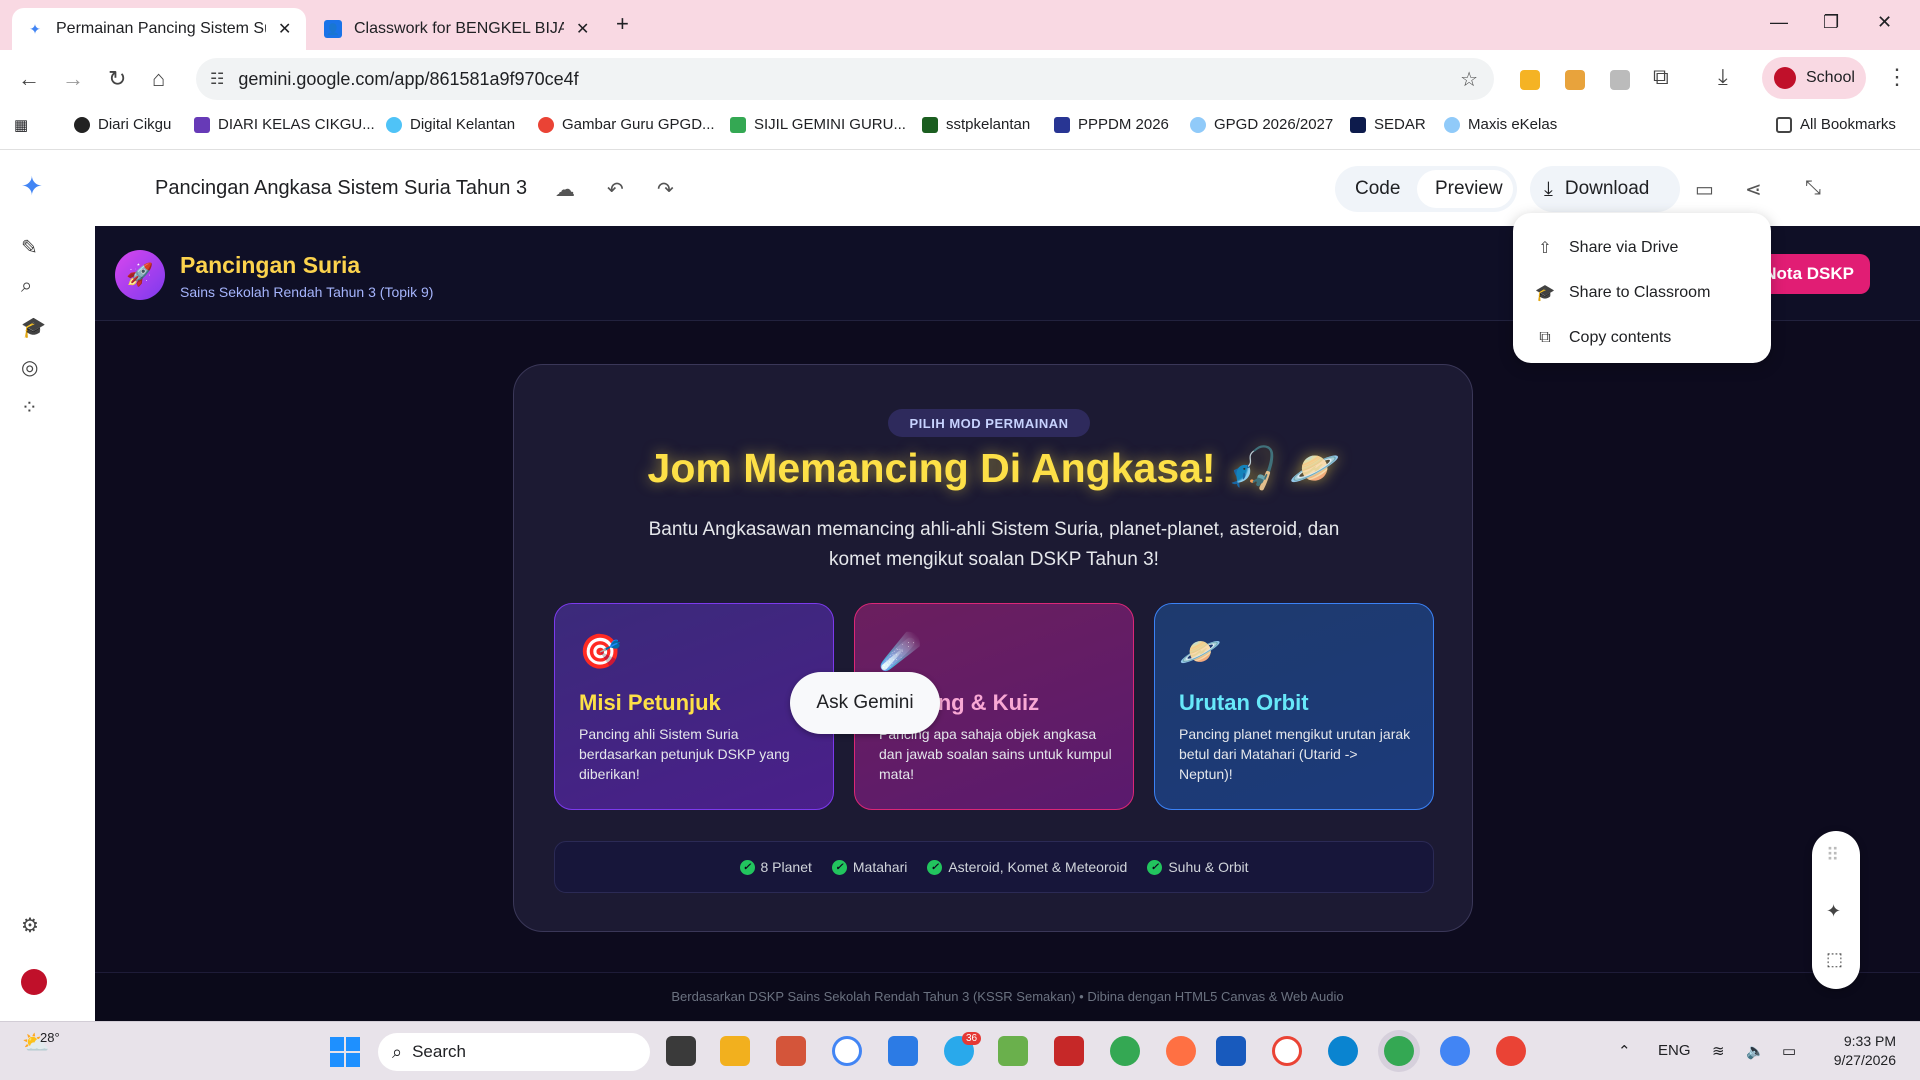 This screenshot has height=1080, width=1920. What do you see at coordinates (1661, 77) in the screenshot?
I see `extensions-puzzle-icon: ⧉` at bounding box center [1661, 77].